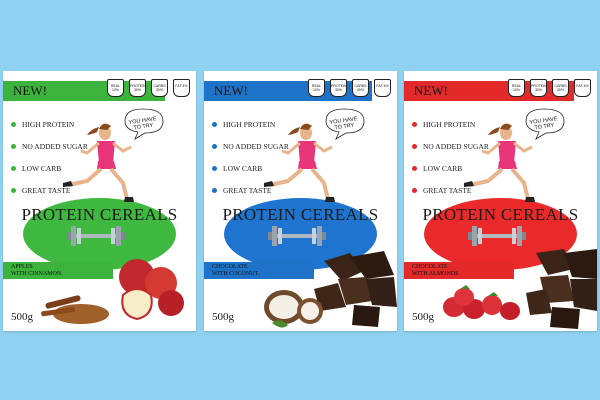  I want to click on chocolate-coconut-illustration, so click(330, 289).